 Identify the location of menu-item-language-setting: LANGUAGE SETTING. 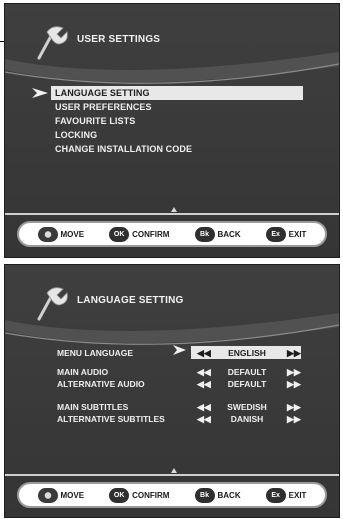
(177, 93).